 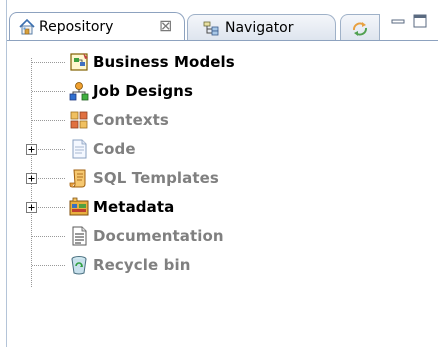 What do you see at coordinates (142, 265) in the screenshot?
I see `tree-item-label: Recycle bin` at bounding box center [142, 265].